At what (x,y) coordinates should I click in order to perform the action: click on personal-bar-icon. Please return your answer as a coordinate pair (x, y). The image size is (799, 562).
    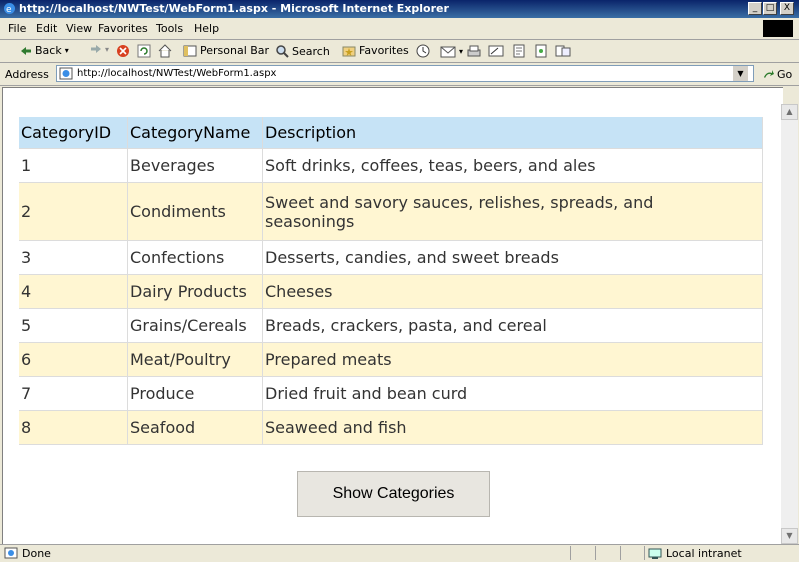
    Looking at the image, I should click on (190, 50).